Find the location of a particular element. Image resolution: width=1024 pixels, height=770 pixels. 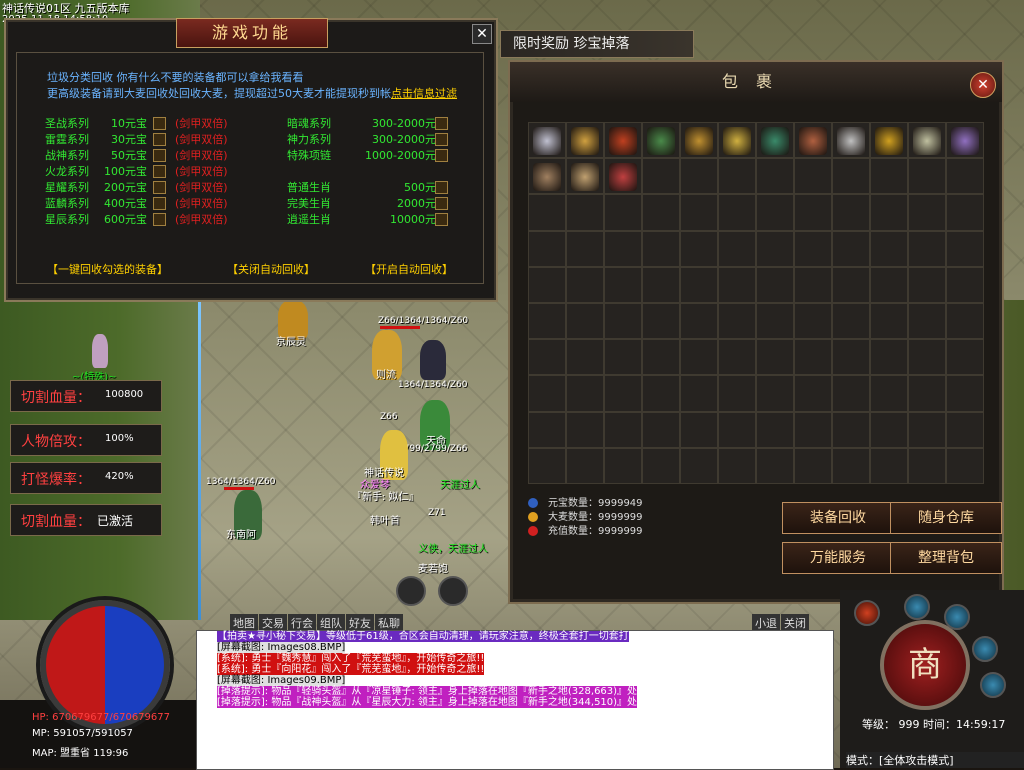

belt-icon is located at coordinates (623, 177).